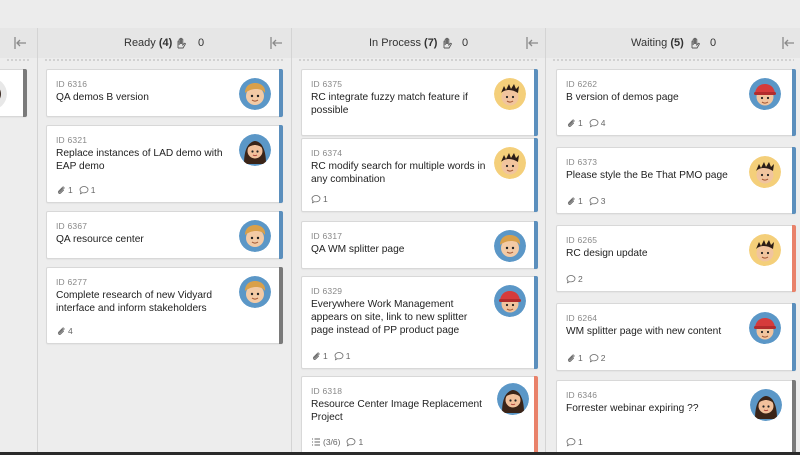  Describe the element at coordinates (676, 102) in the screenshot. I see `kanban-card: ID 6262 B version of demos page 1 4` at that location.